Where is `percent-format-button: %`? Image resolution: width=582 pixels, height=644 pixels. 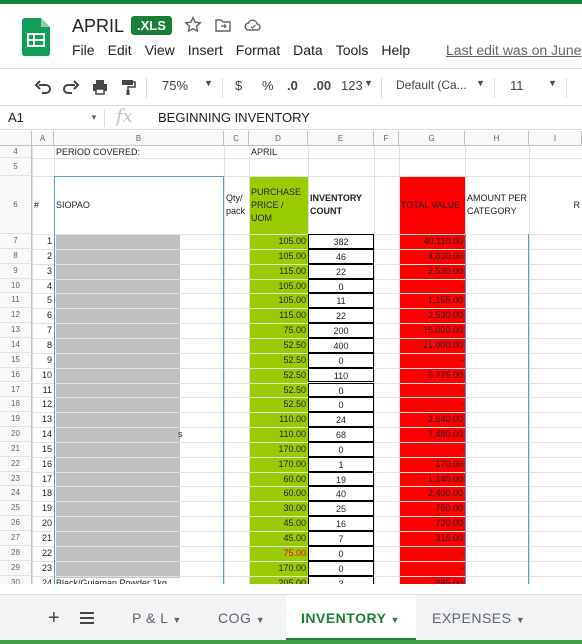
percent-format-button: % is located at coordinates (268, 85).